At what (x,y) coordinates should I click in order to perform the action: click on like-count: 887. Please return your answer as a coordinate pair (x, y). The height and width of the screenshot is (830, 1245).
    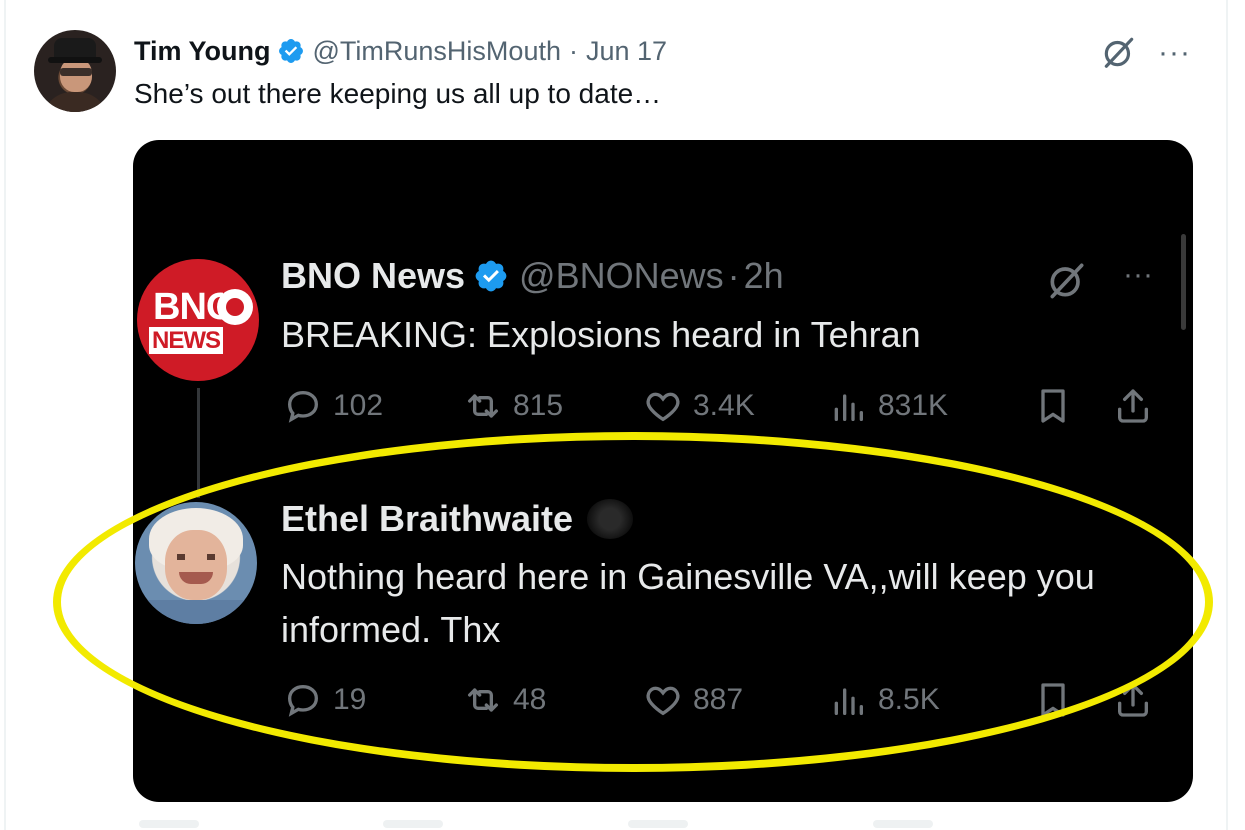
    Looking at the image, I should click on (718, 699).